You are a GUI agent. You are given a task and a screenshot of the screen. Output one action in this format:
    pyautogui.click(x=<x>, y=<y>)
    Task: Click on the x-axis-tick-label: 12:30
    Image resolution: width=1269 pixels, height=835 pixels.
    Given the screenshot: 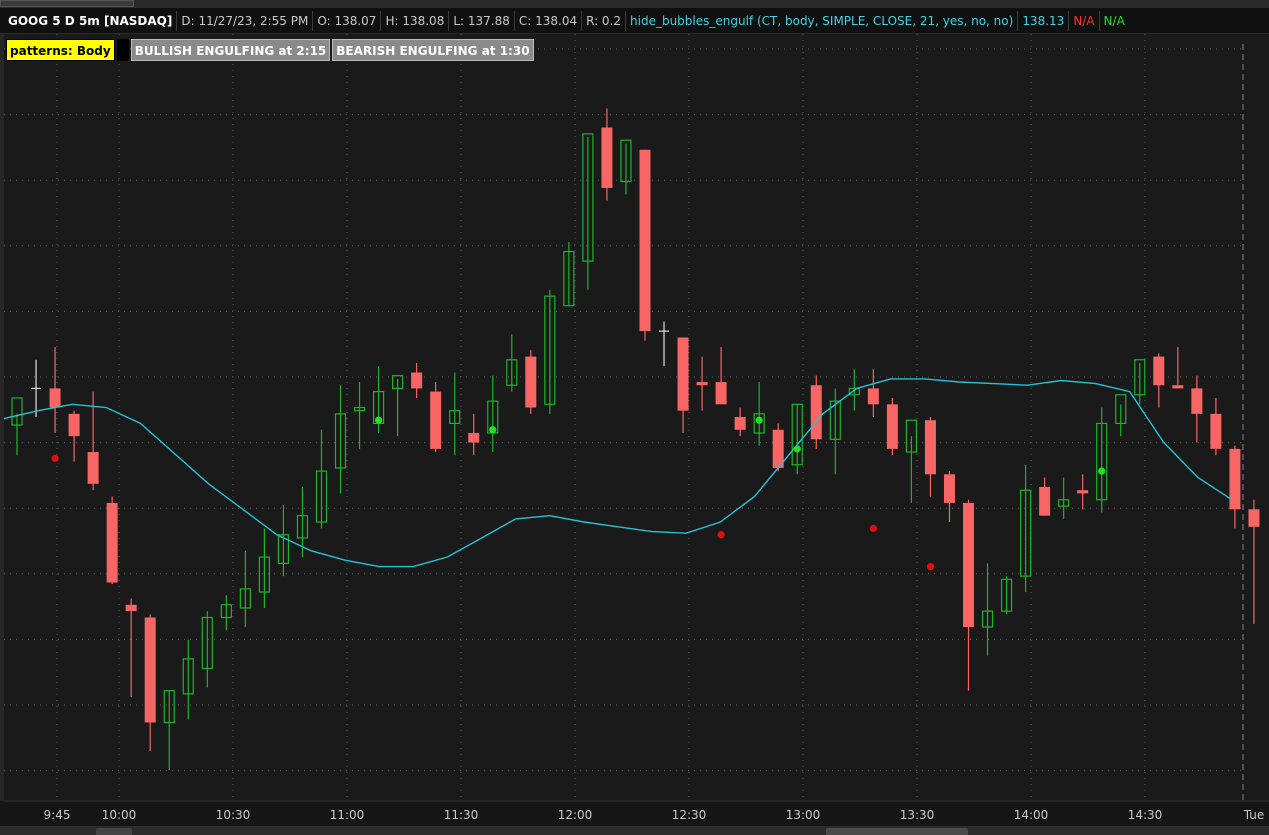 What is the action you would take?
    pyautogui.click(x=689, y=815)
    